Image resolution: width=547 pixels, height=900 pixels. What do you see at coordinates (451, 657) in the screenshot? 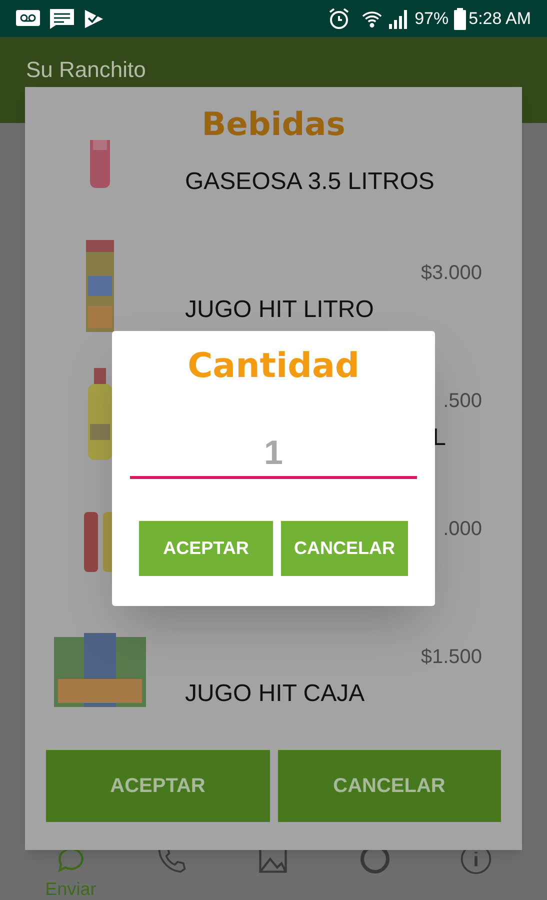
I see `product-price: $1.500` at bounding box center [451, 657].